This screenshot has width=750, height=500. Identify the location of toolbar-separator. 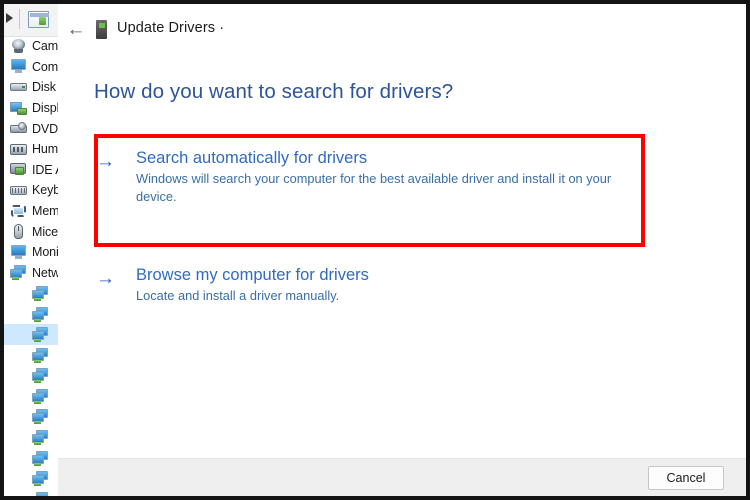
(19, 19).